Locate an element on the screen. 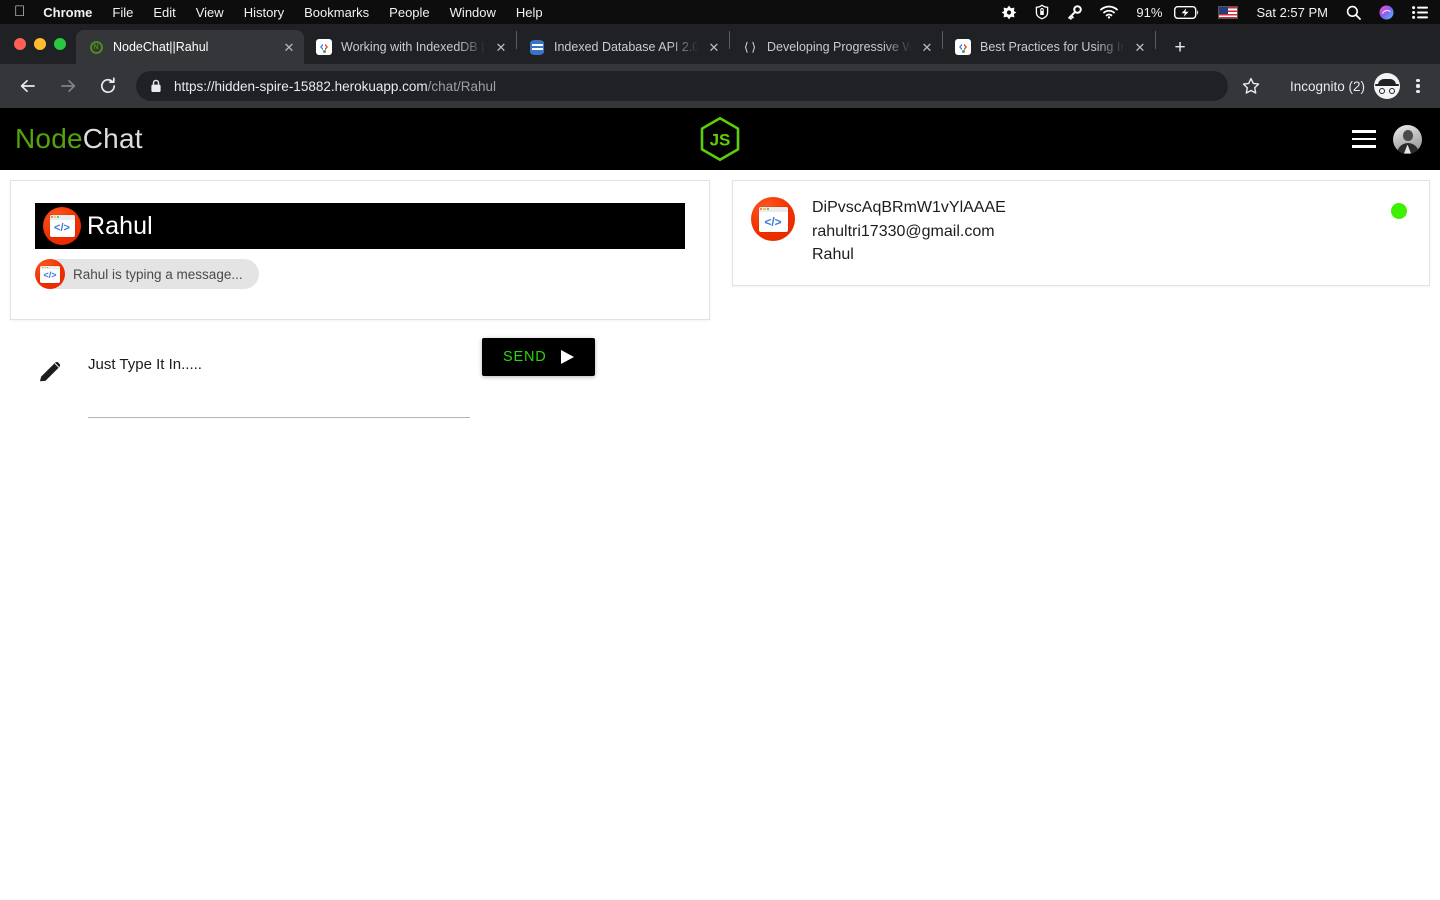  app-header-actions is located at coordinates (1387, 139).